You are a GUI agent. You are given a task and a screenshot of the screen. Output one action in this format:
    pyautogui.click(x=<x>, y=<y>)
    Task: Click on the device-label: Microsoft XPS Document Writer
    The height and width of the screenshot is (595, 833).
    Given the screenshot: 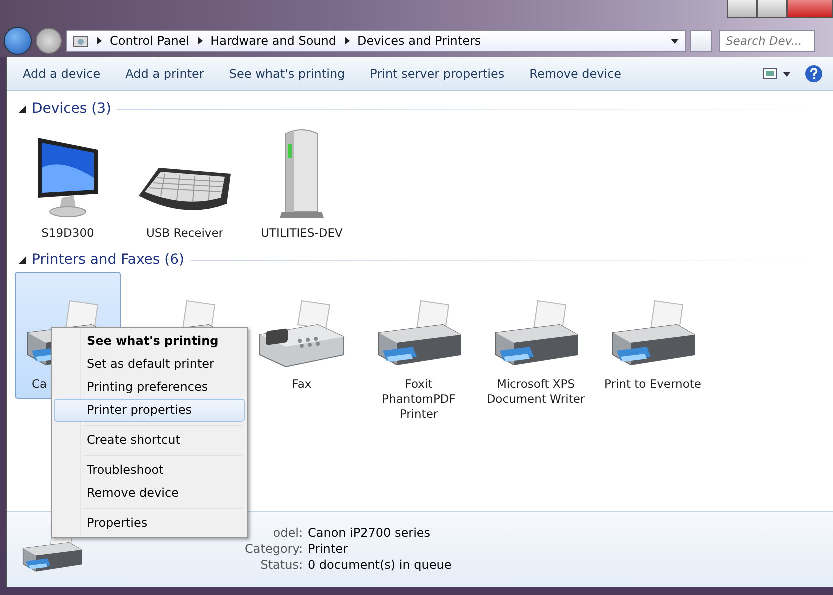 What is the action you would take?
    pyautogui.click(x=536, y=392)
    